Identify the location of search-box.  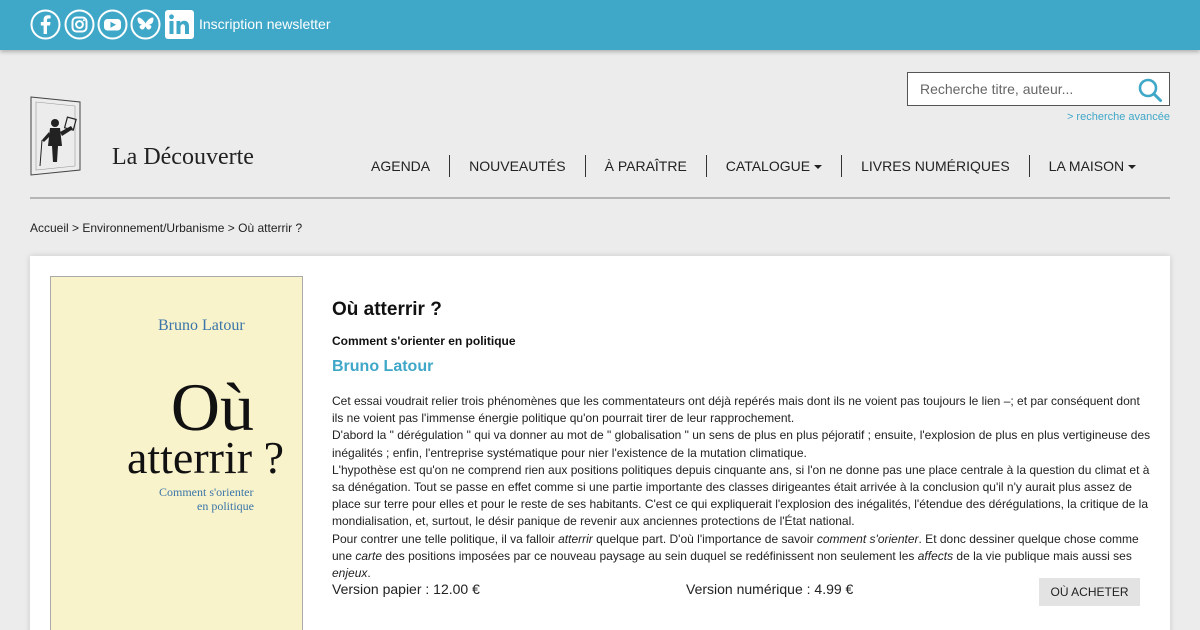
(1038, 89).